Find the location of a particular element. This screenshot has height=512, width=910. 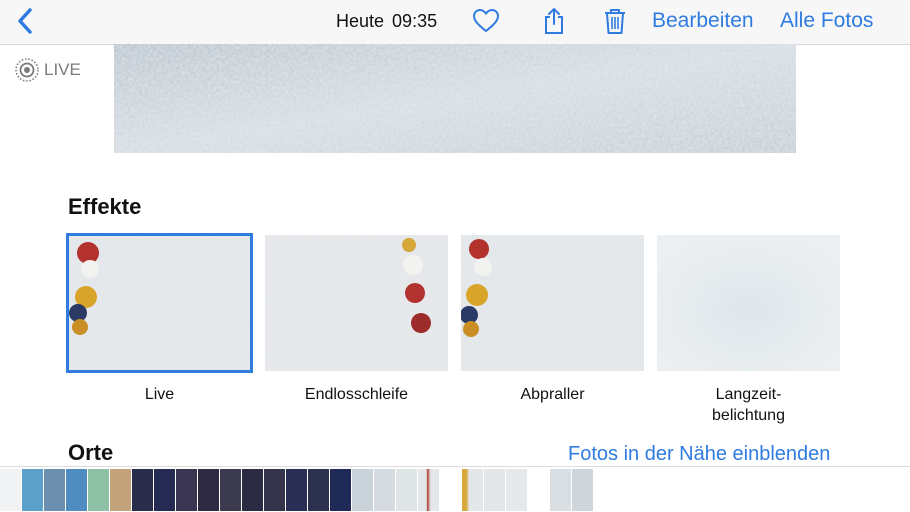

live-photo-icon is located at coordinates (27, 70).